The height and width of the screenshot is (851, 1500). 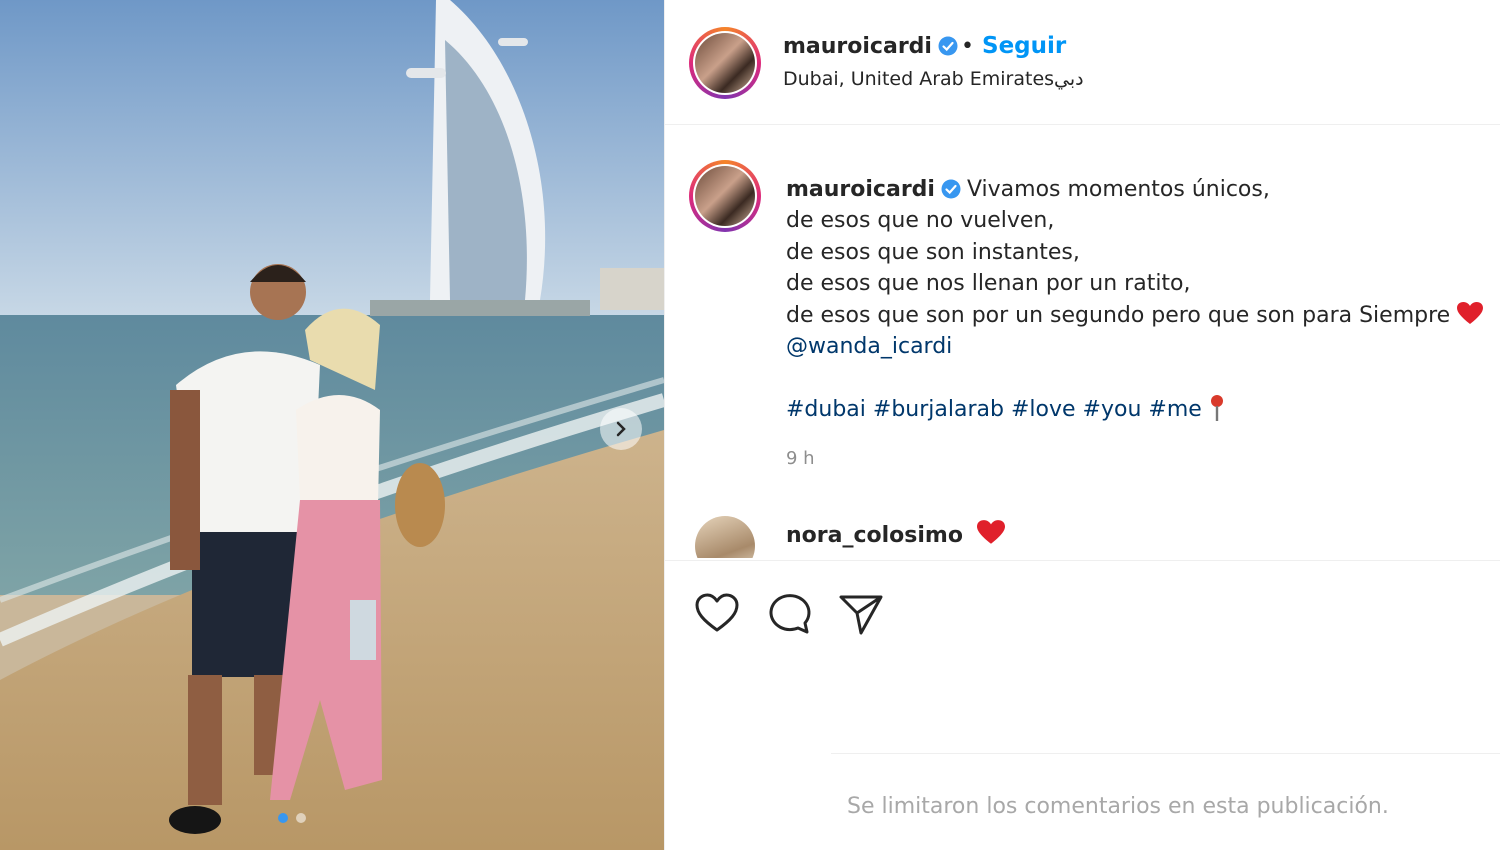 I want to click on comment-username: nora_colosimo, so click(x=874, y=535).